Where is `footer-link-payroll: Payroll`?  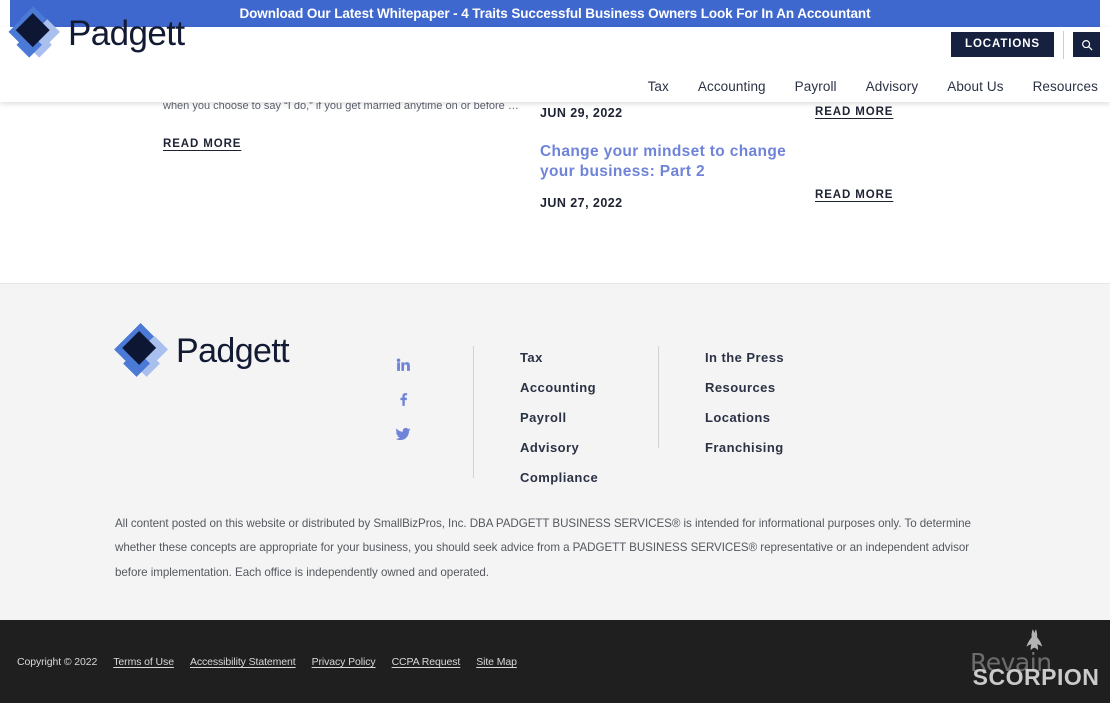
footer-link-payroll: Payroll is located at coordinates (559, 417).